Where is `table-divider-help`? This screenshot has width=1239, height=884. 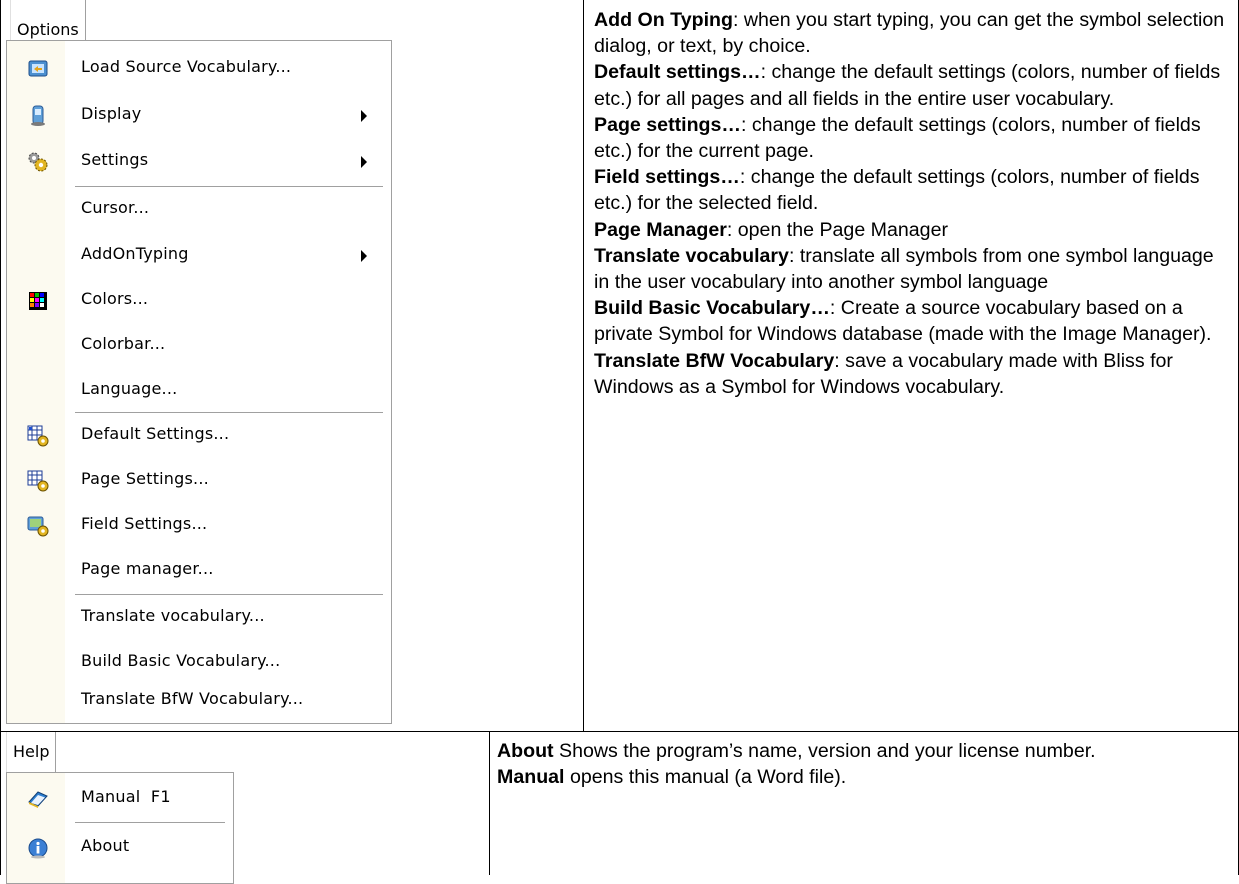
table-divider-help is located at coordinates (489, 803).